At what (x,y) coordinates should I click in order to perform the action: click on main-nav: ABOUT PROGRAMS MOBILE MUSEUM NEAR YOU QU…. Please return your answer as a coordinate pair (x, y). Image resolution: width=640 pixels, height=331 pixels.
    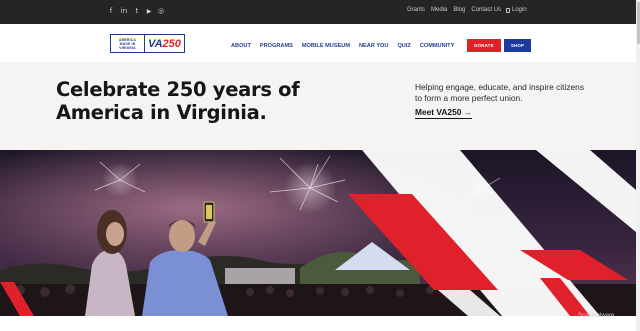
    Looking at the image, I should click on (342, 46).